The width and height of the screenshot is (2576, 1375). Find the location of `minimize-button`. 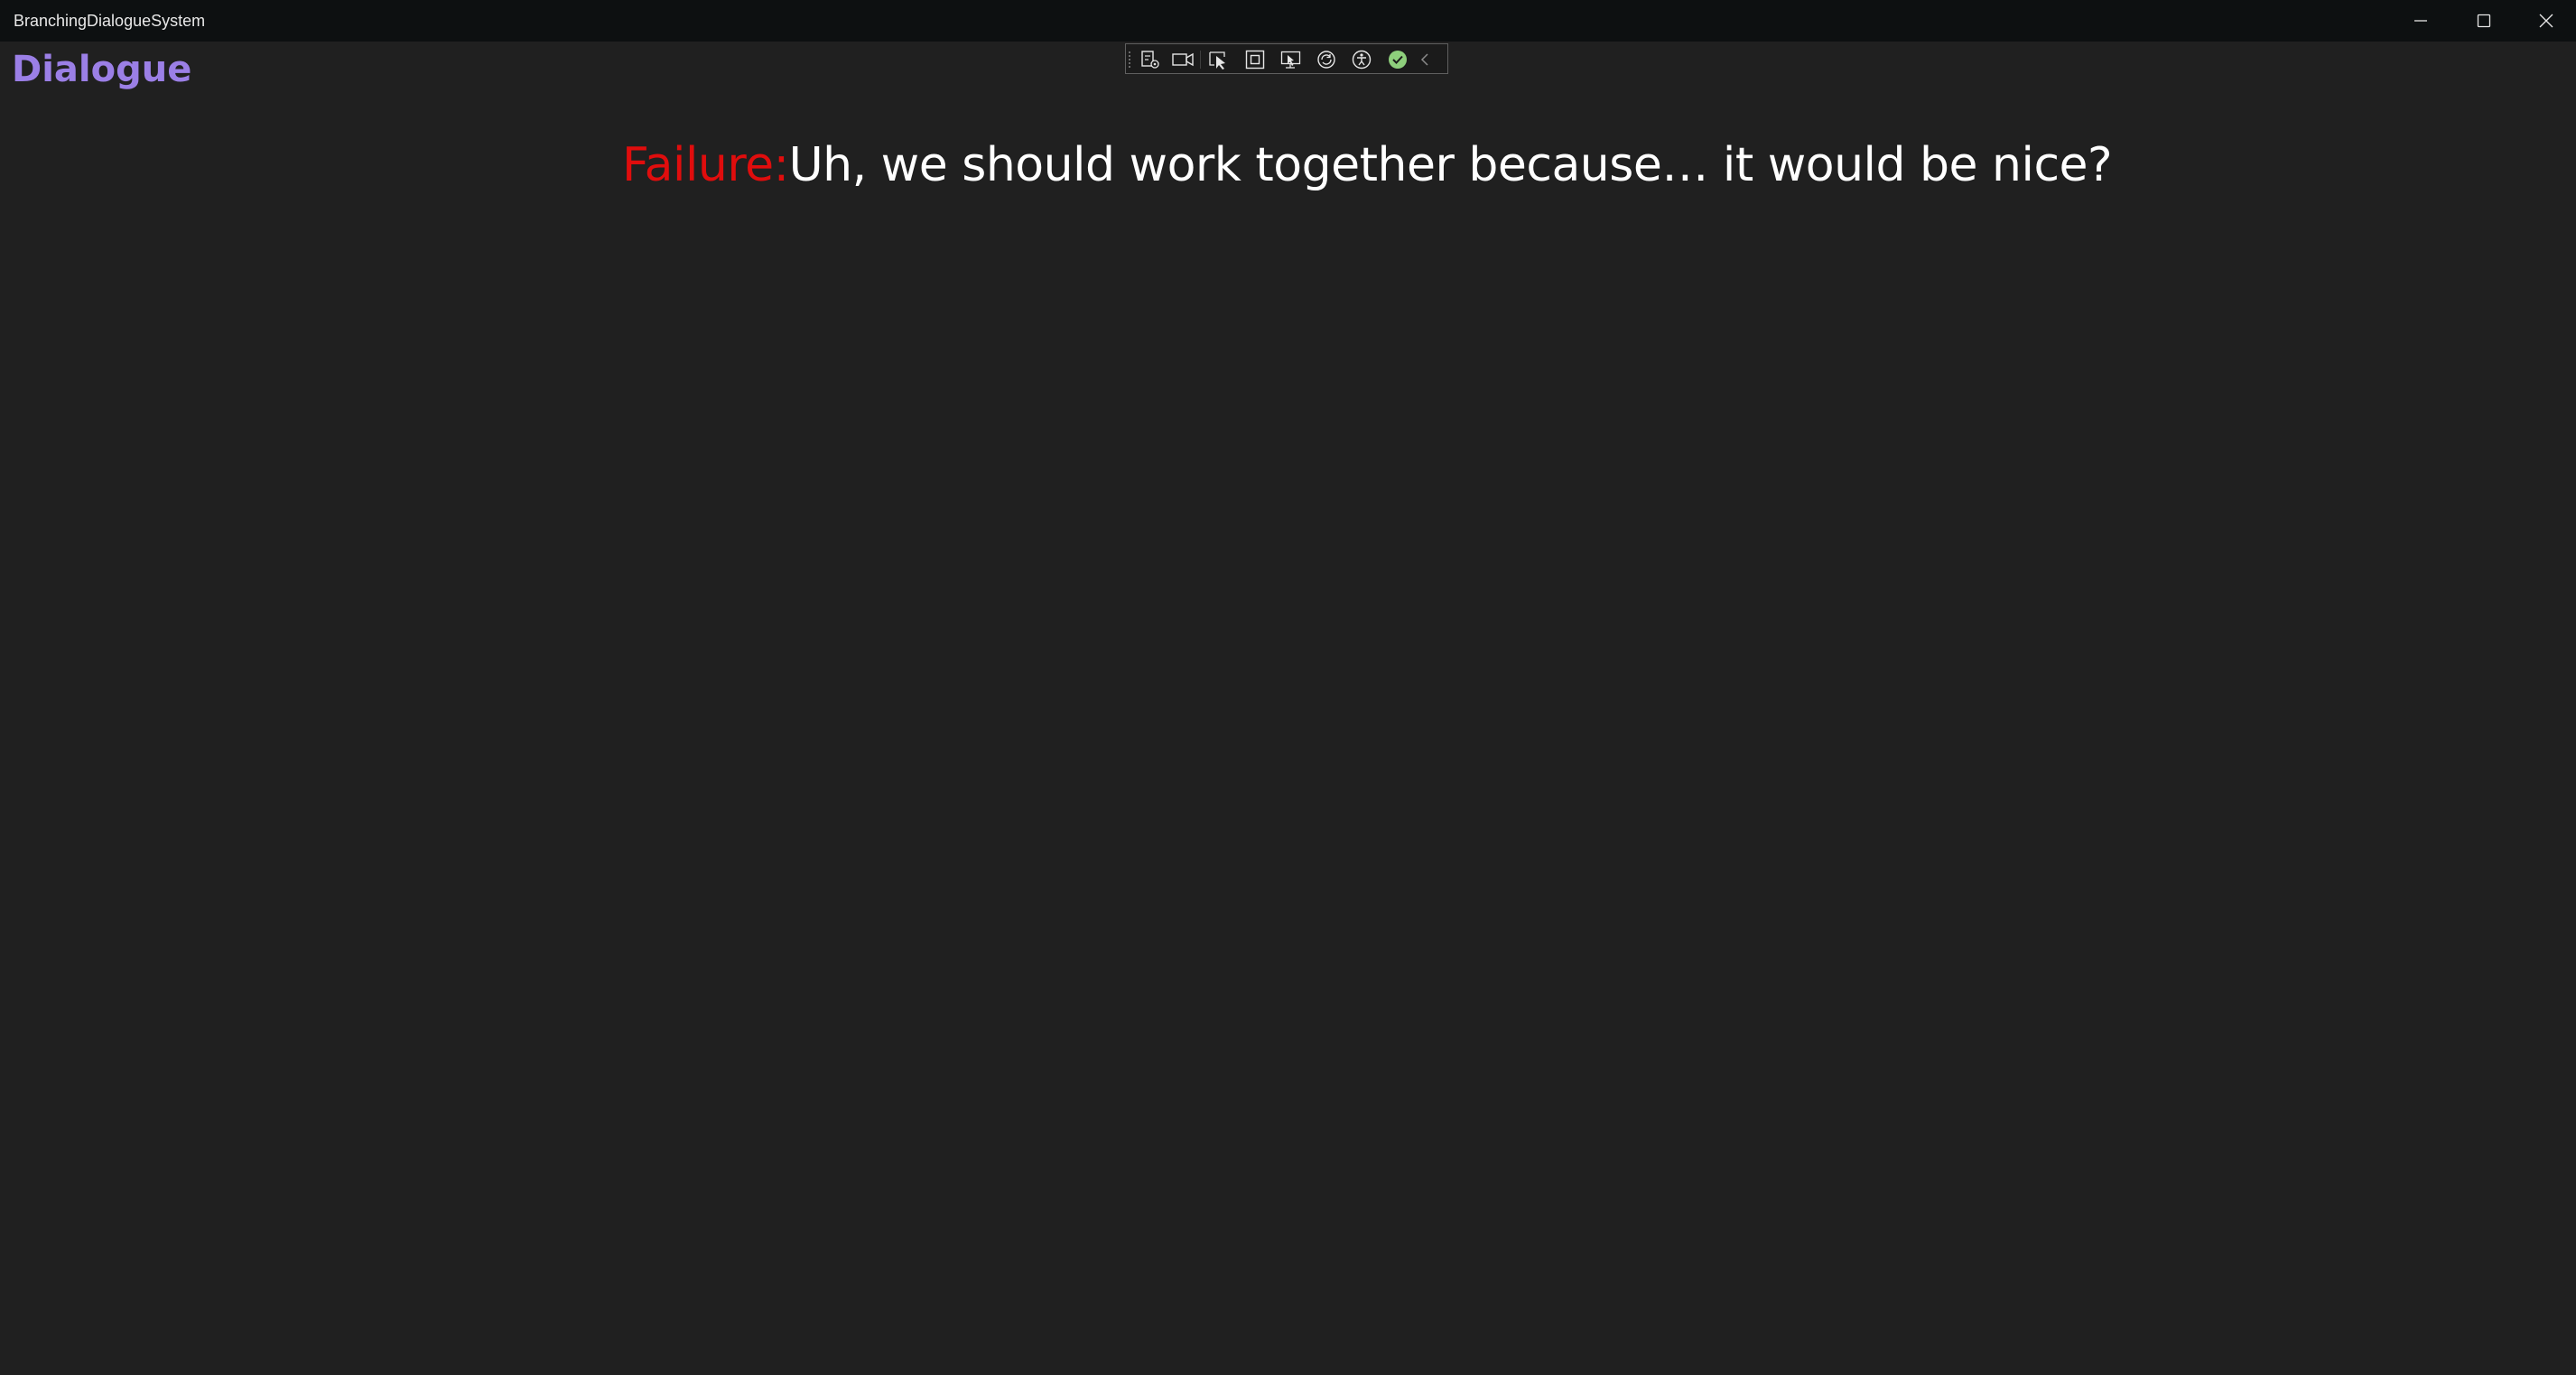

minimize-button is located at coordinates (2420, 21).